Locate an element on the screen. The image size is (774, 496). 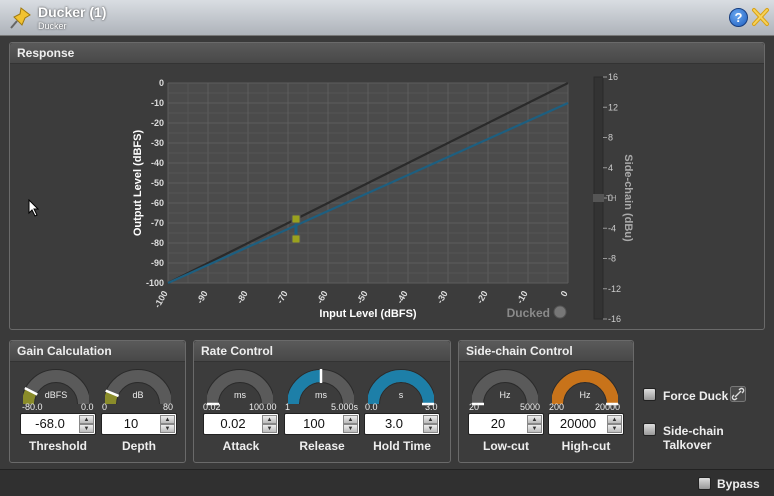
y-tick-label: -90 is located at coordinates (157, 263).